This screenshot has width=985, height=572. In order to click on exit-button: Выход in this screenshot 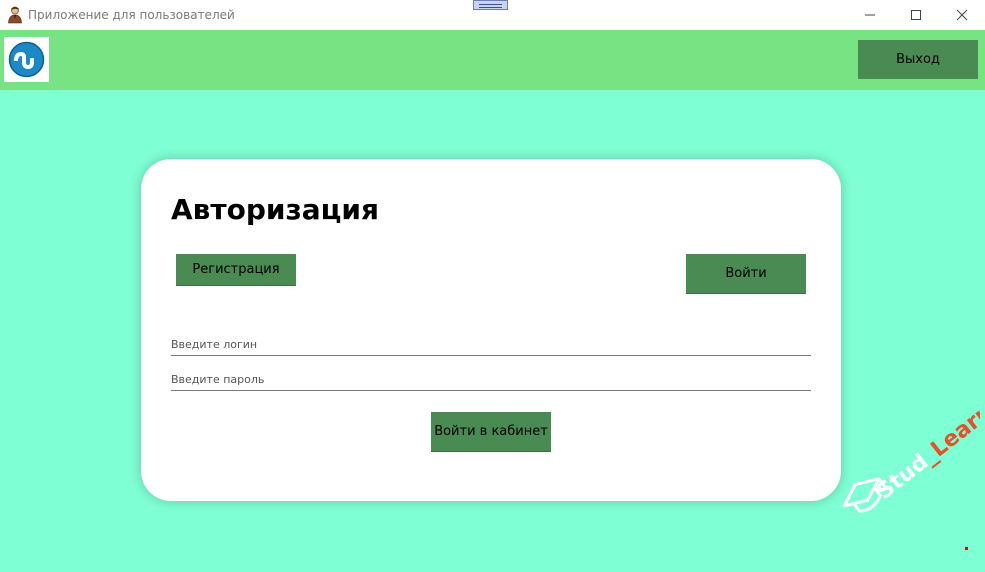, I will do `click(918, 59)`.